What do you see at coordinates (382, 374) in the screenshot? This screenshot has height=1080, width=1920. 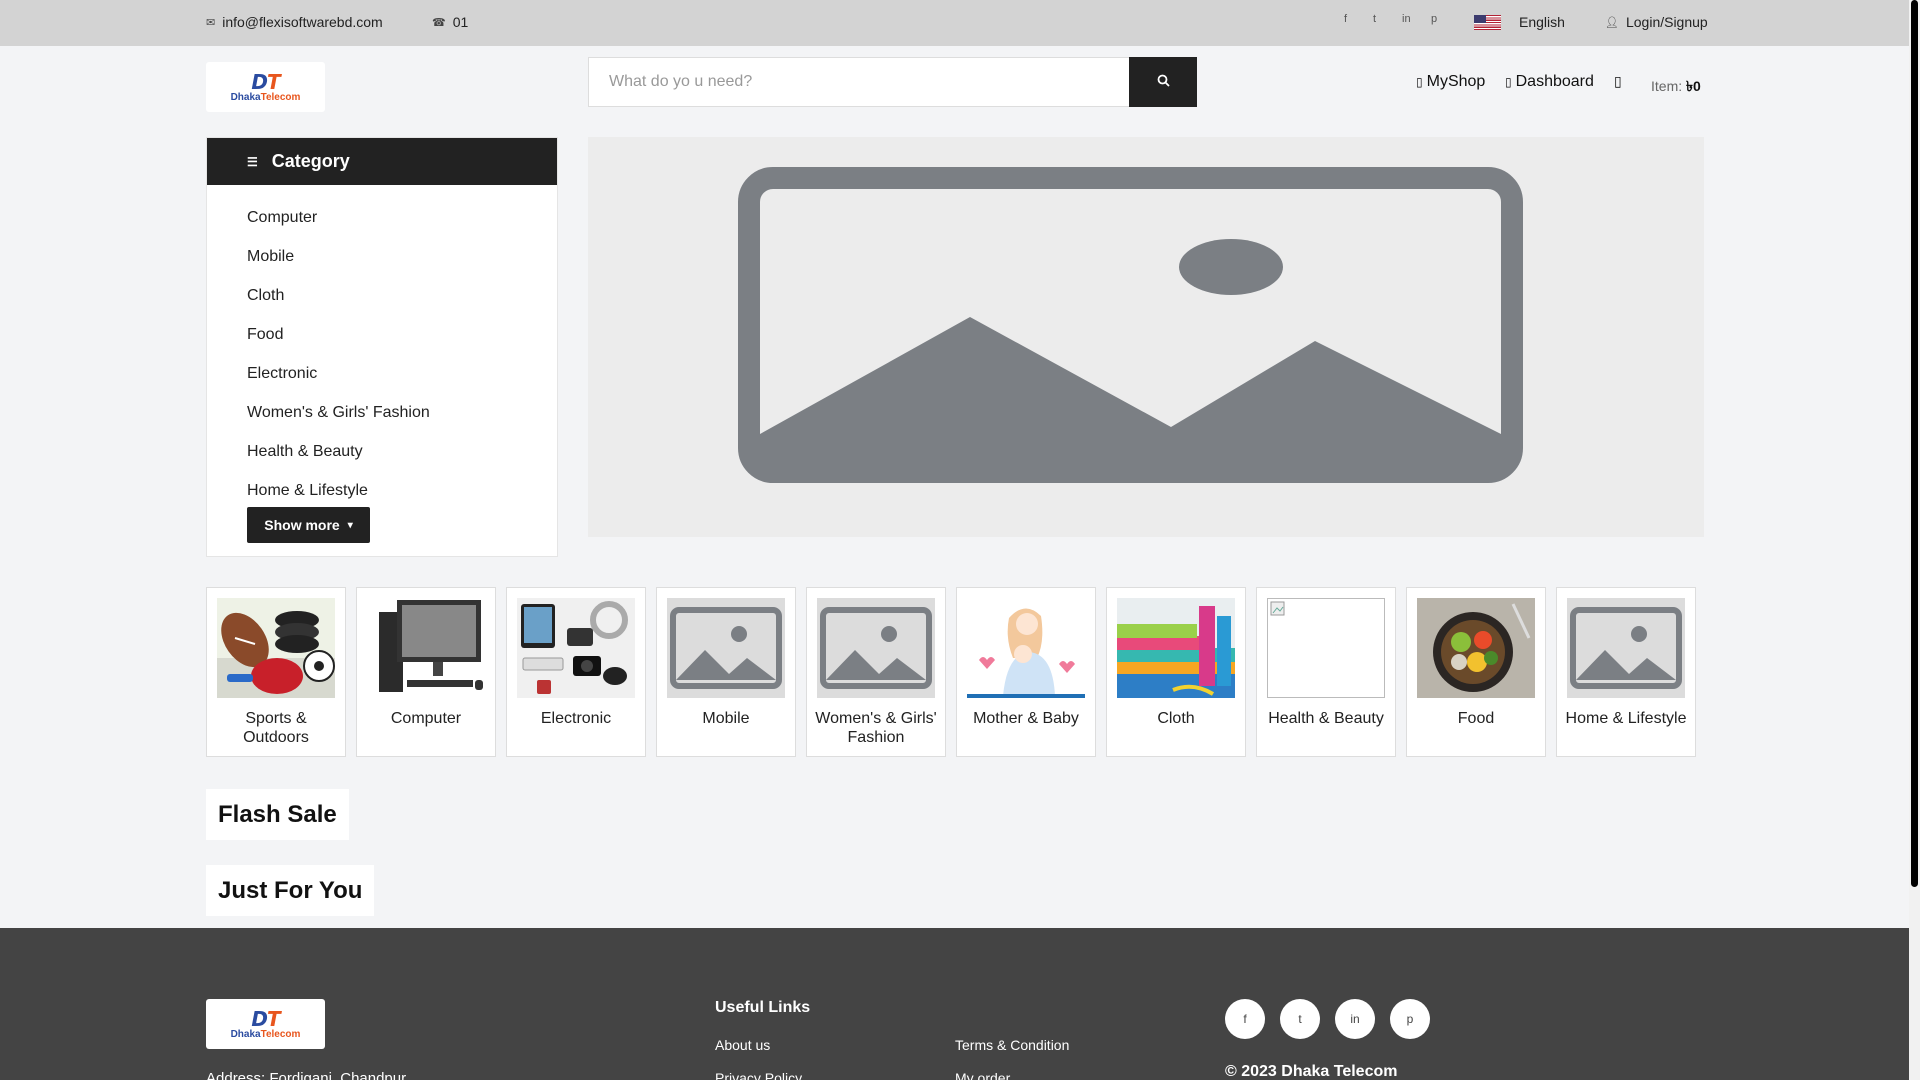 I see `category-item-electronic: Electronic` at bounding box center [382, 374].